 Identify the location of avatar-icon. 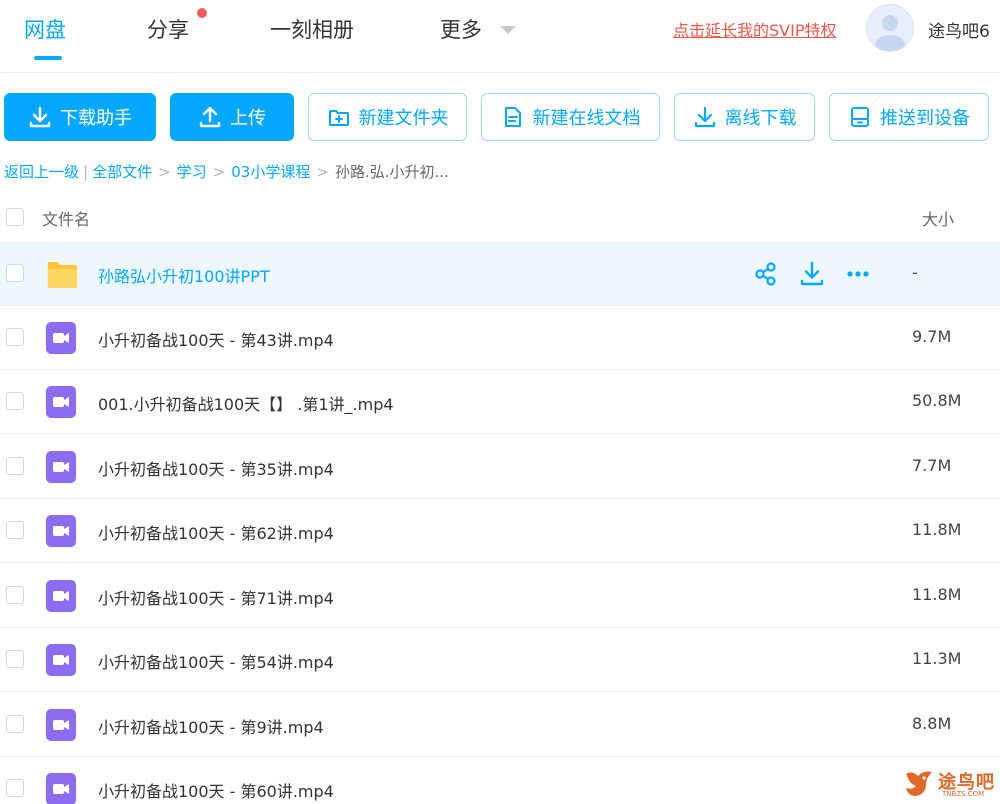
(890, 33).